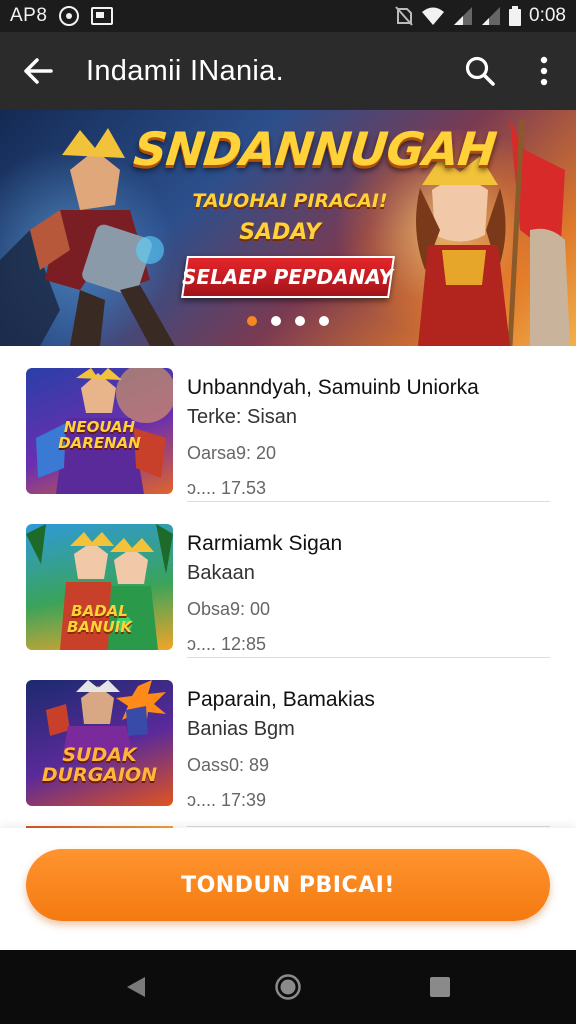  I want to click on circle-notification-icon, so click(69, 16).